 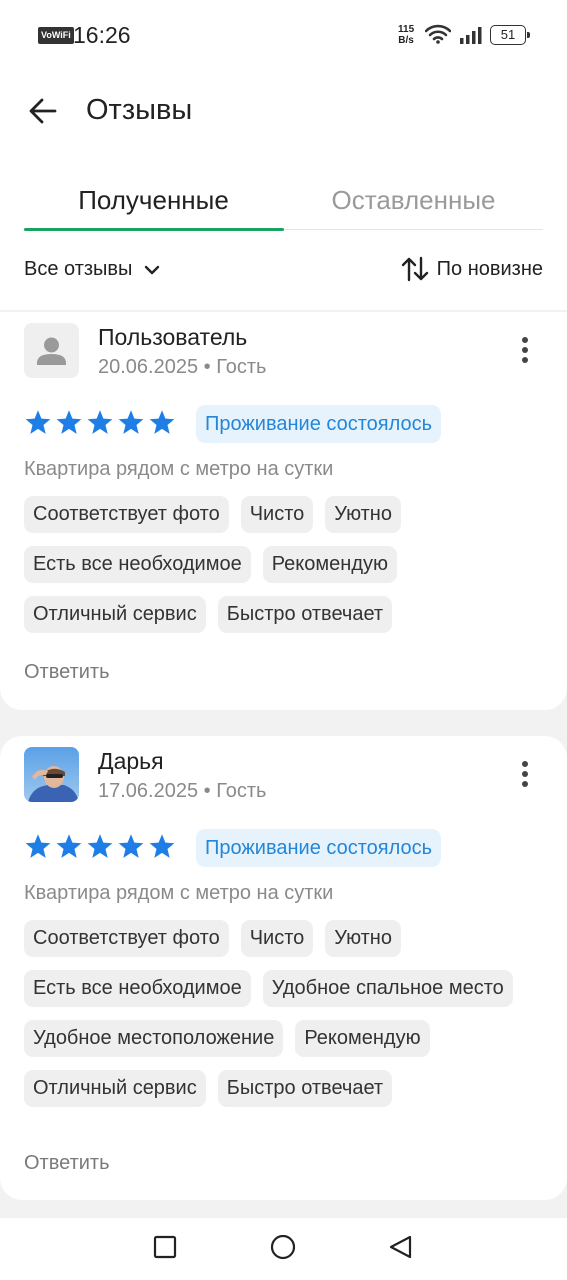 I want to click on home-icon, so click(x=283, y=1248).